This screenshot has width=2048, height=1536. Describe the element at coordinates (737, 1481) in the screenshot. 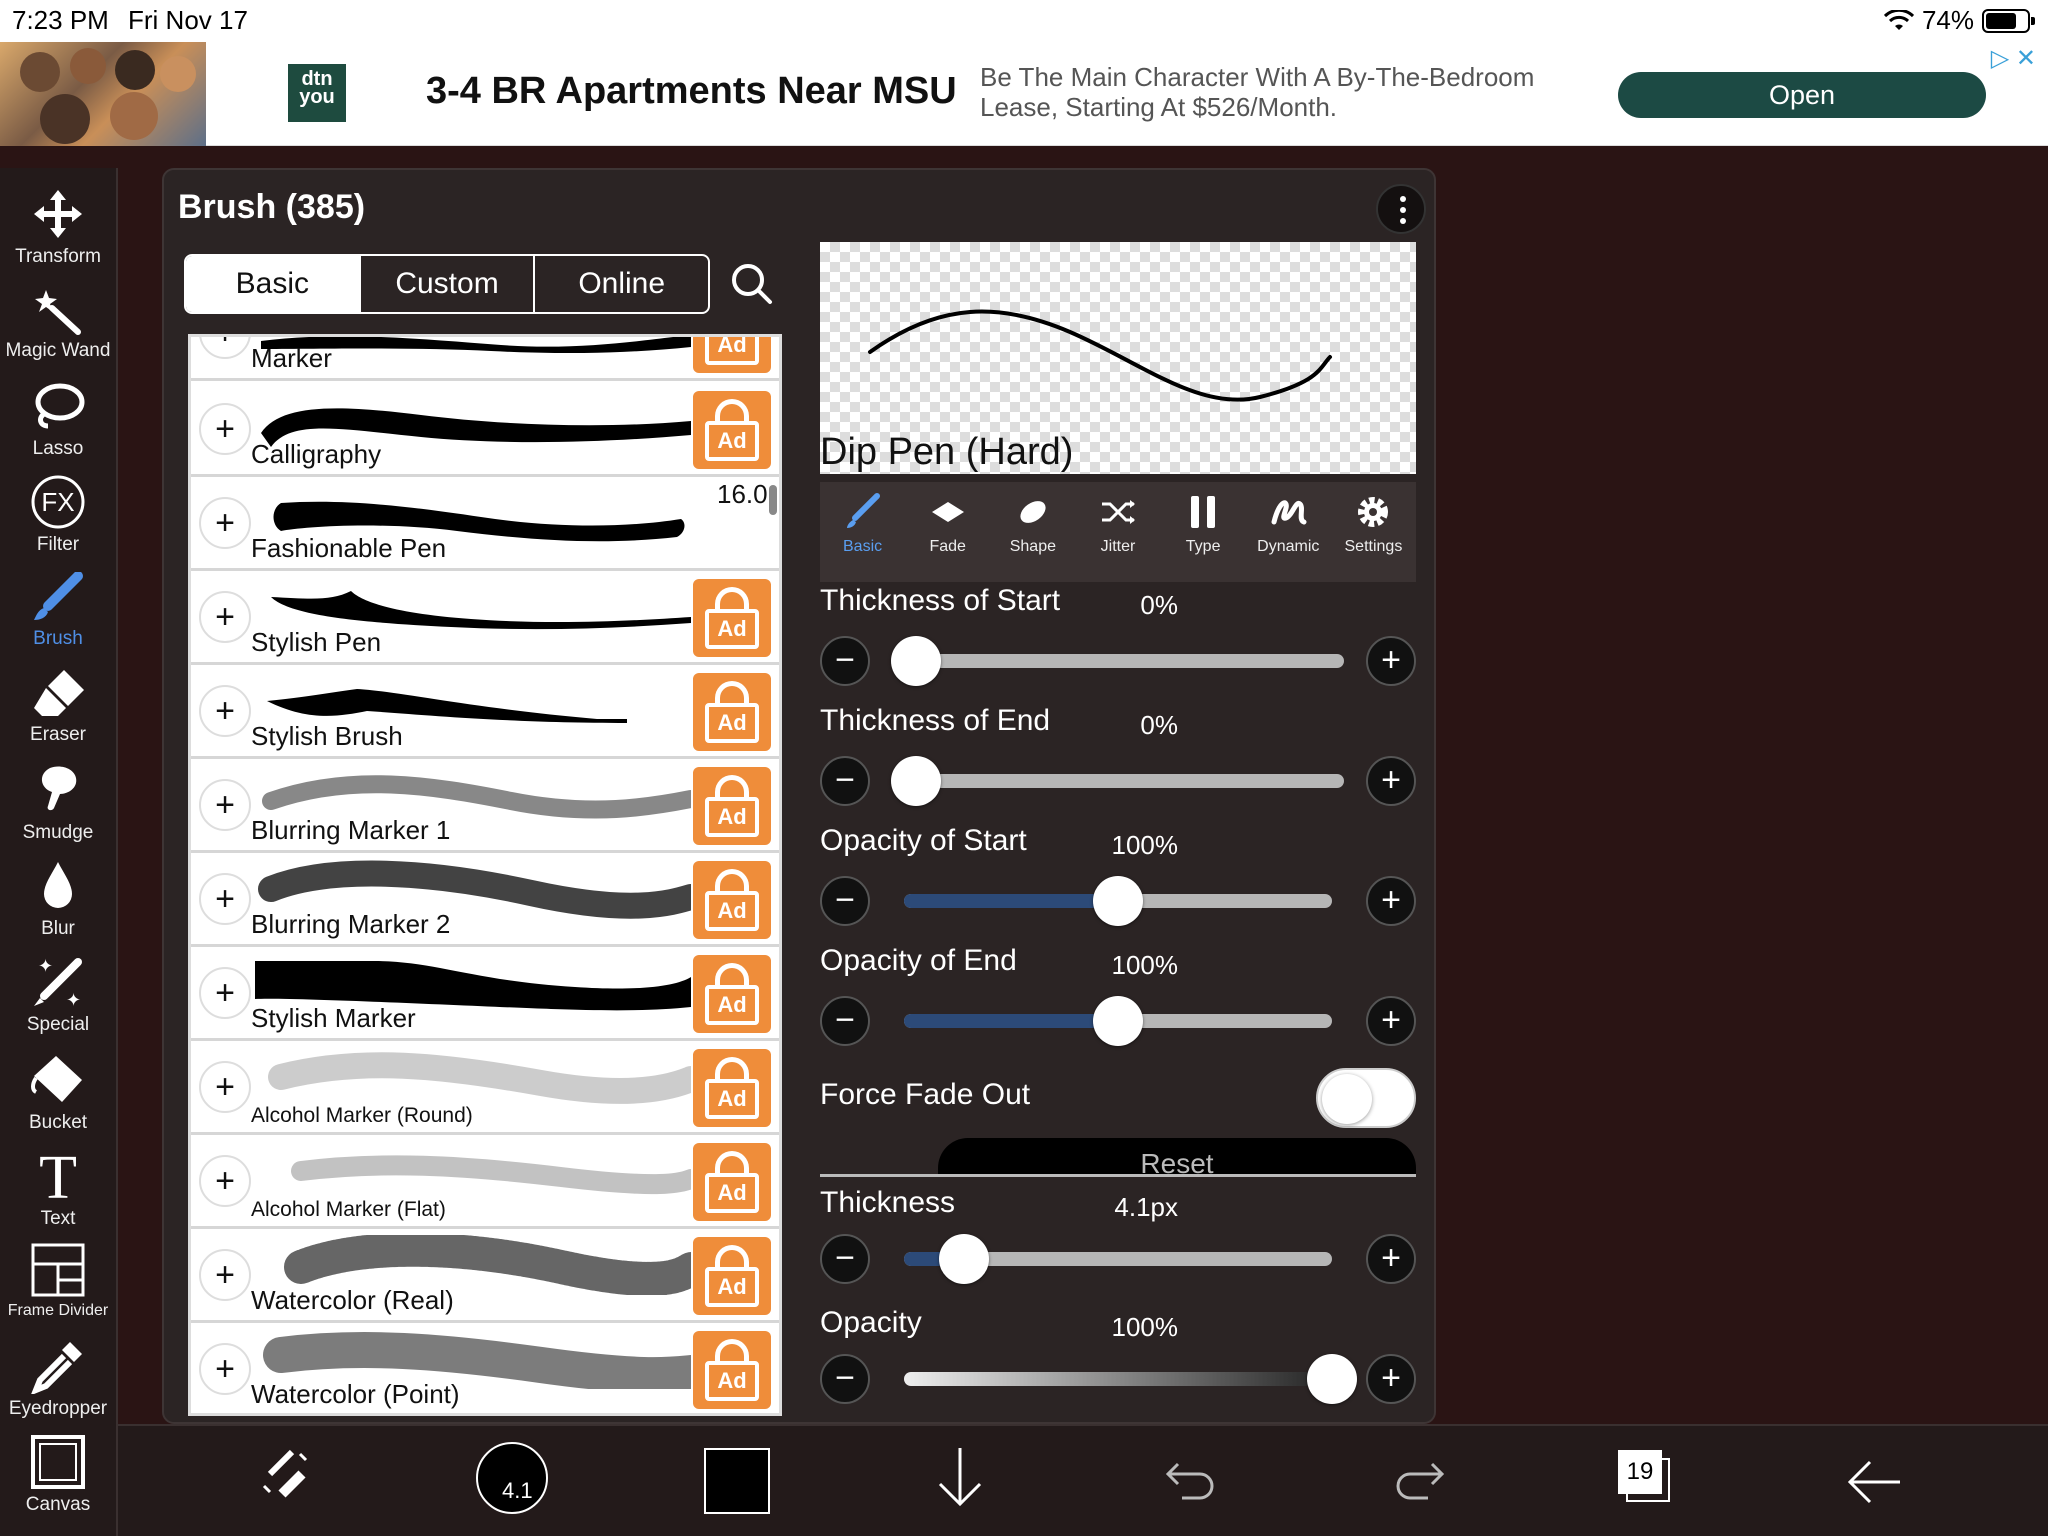

I see `color-swatch` at that location.